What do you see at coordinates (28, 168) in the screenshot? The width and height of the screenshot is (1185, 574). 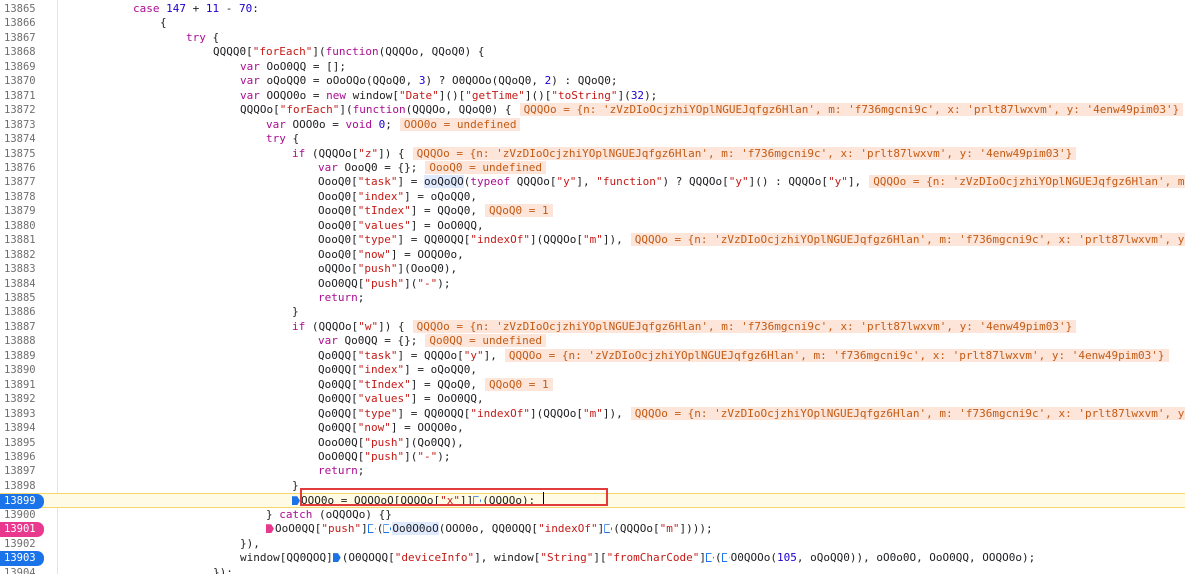 I see `line-number: 13876` at bounding box center [28, 168].